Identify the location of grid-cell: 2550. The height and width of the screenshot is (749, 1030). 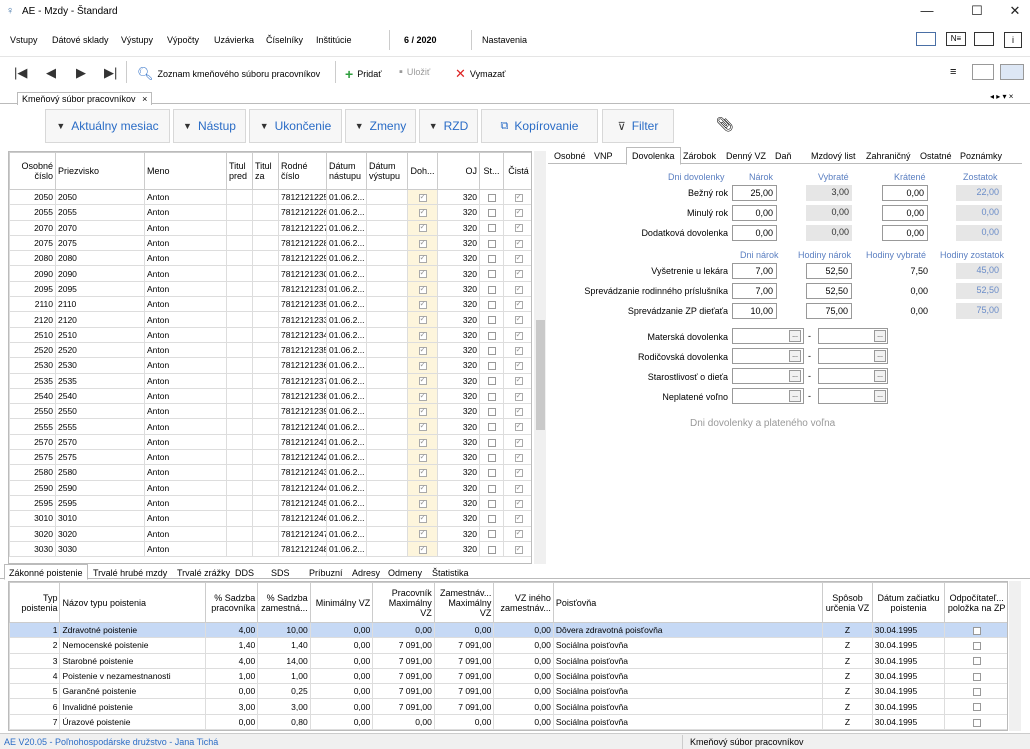
(32, 411).